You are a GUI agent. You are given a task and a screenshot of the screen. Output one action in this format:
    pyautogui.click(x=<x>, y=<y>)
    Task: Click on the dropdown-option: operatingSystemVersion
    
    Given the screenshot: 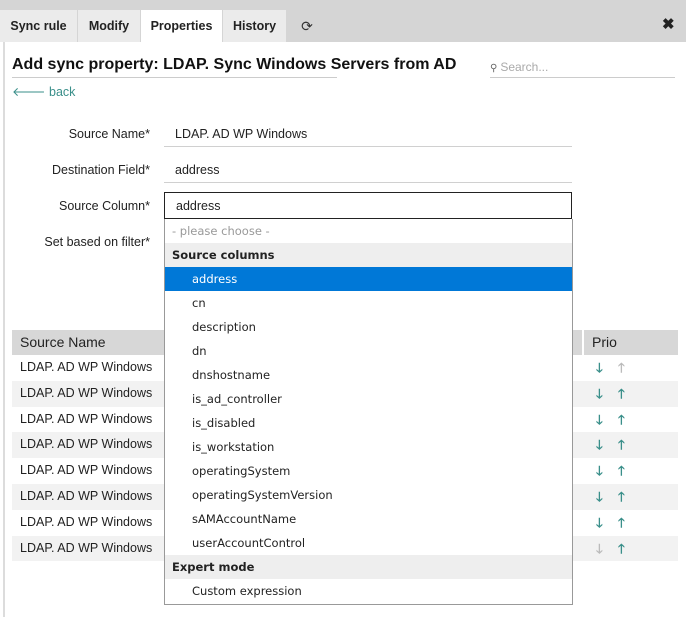 What is the action you would take?
    pyautogui.click(x=368, y=495)
    